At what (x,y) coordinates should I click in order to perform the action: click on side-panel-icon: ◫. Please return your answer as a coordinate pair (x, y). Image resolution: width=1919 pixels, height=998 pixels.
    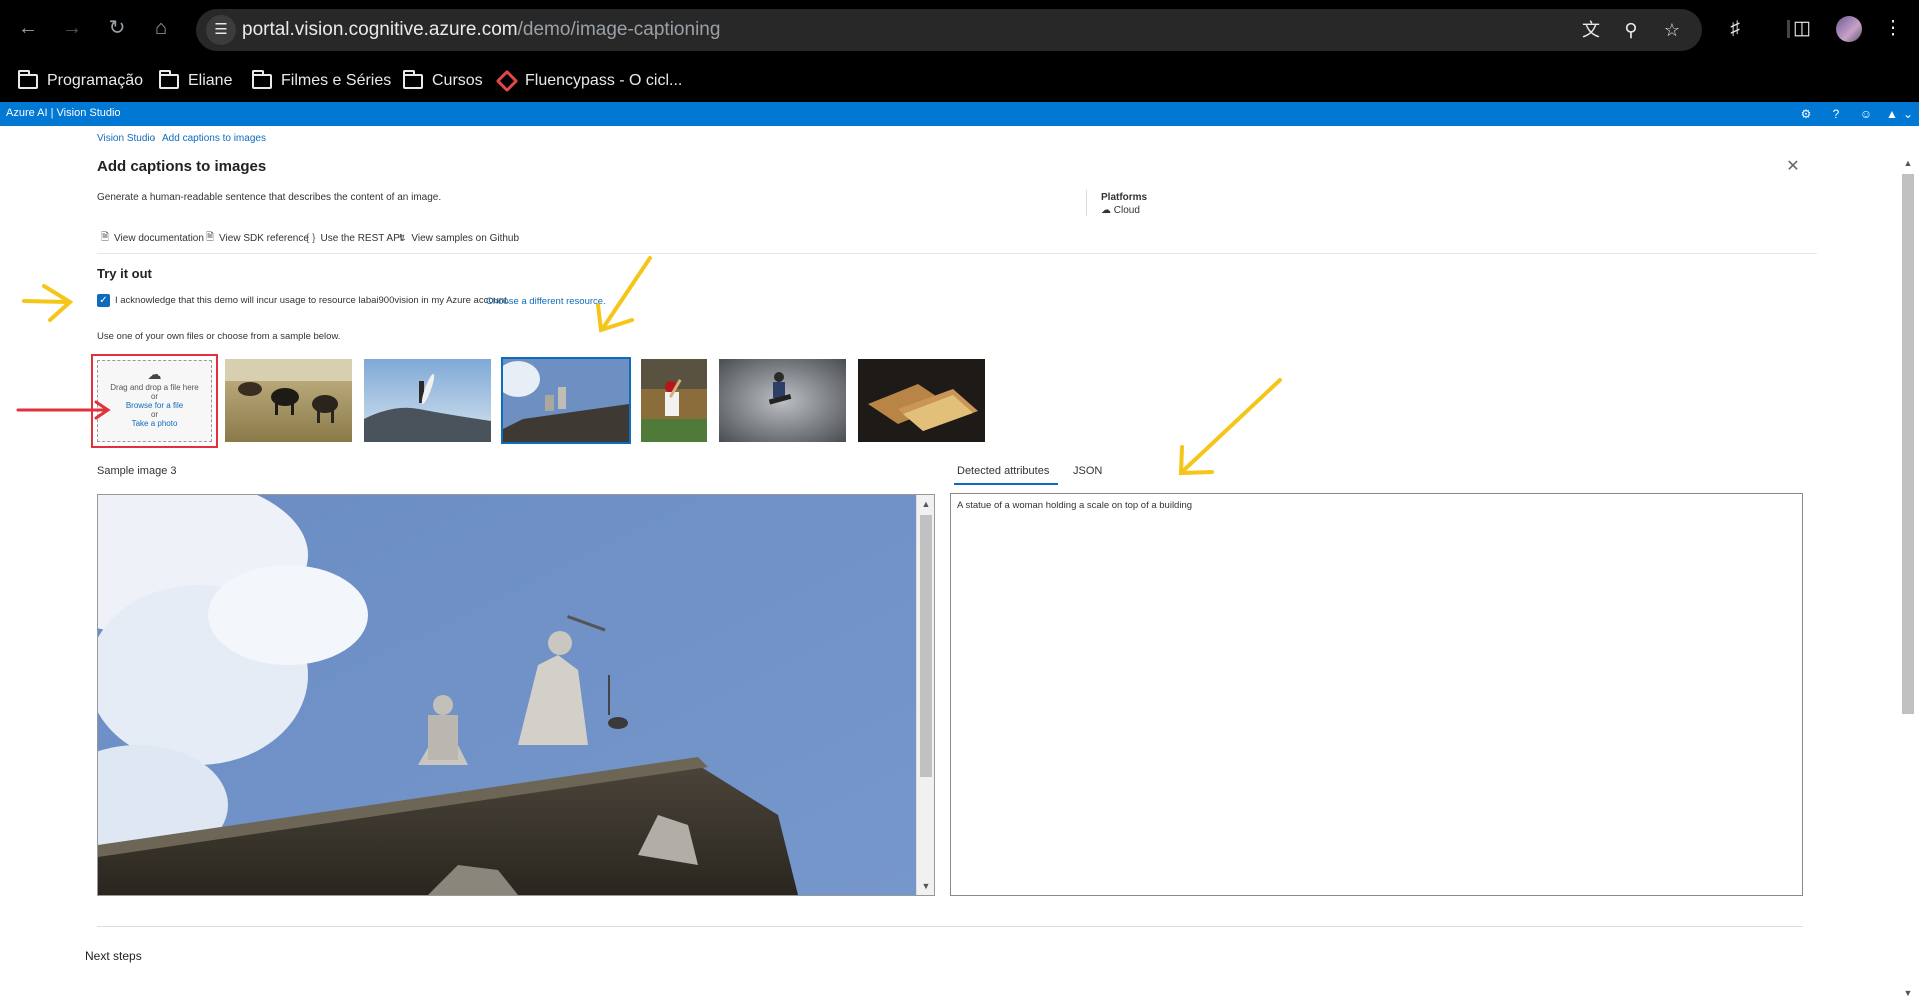
    Looking at the image, I should click on (1802, 29).